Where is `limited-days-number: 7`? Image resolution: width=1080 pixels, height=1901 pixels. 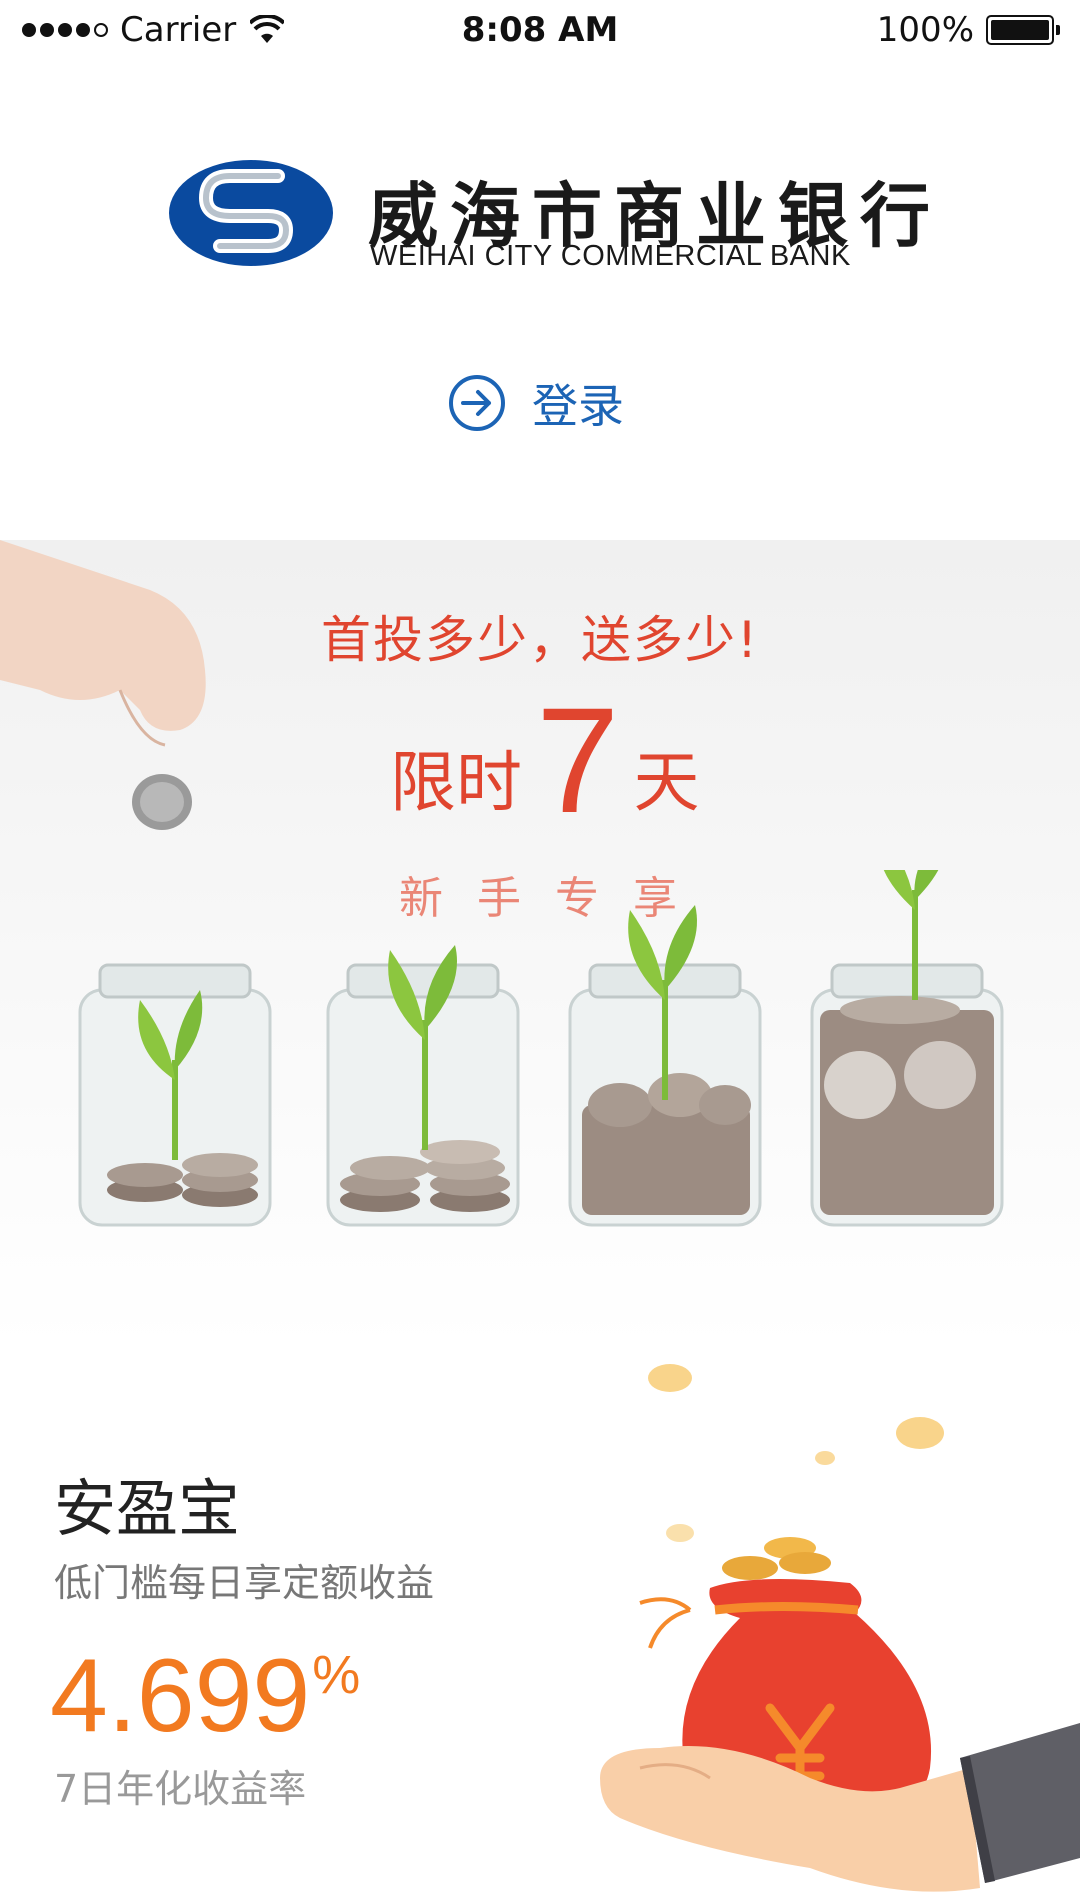 limited-days-number: 7 is located at coordinates (578, 760).